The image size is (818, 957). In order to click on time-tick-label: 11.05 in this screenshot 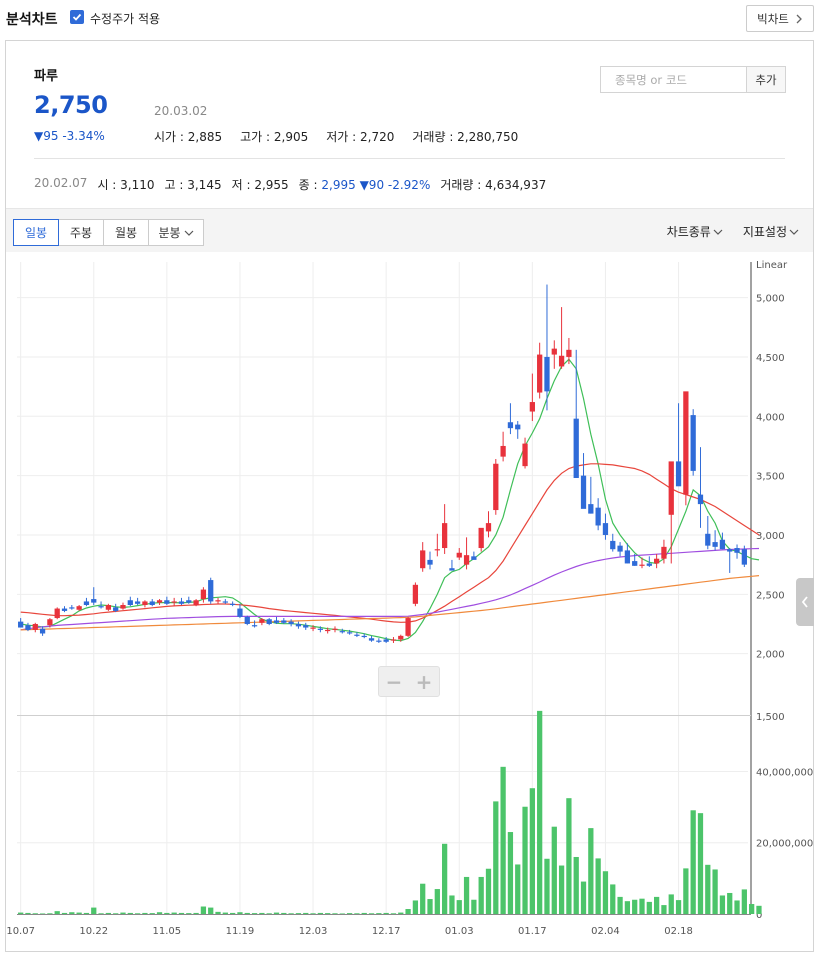, I will do `click(167, 931)`.